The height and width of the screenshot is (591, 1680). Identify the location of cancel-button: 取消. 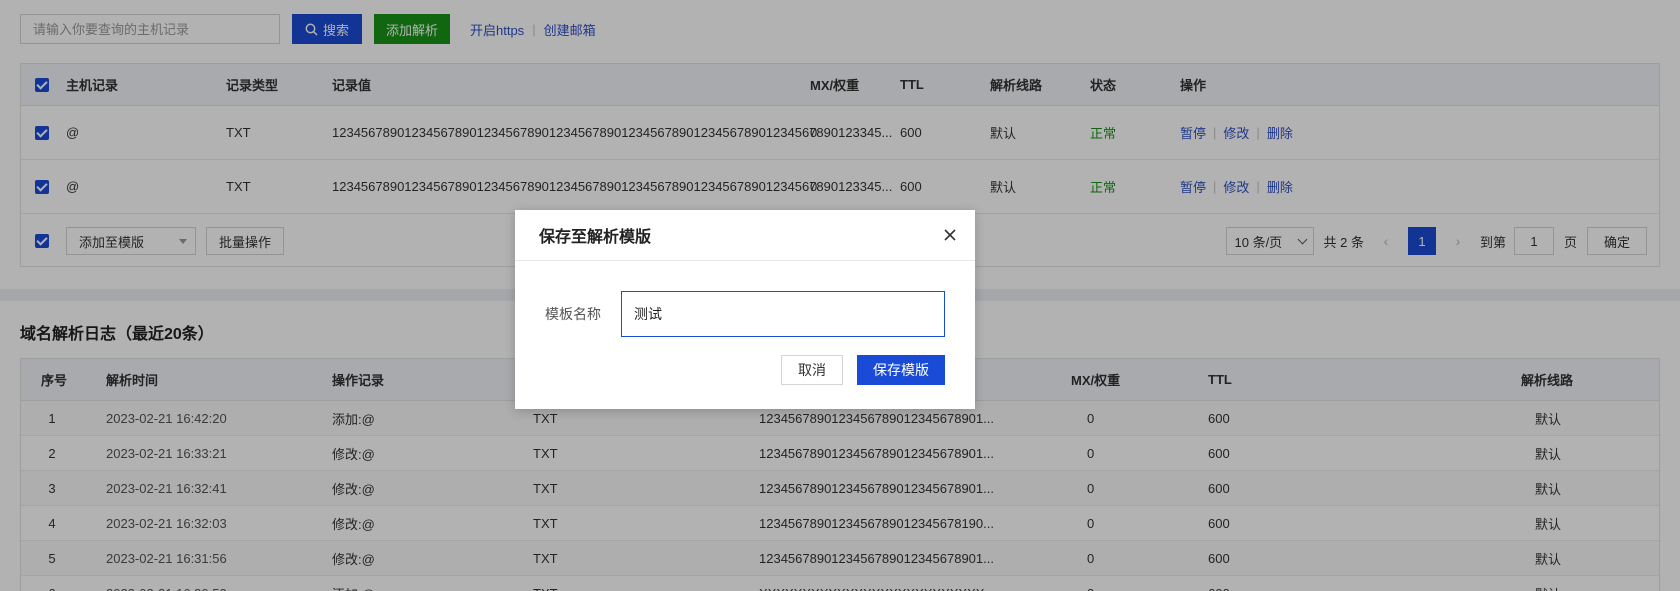
(812, 370).